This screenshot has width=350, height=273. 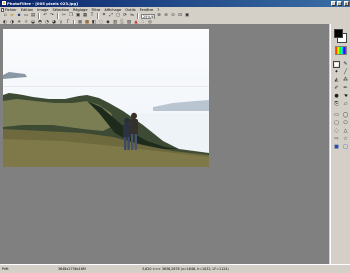 I want to click on chevron-down-icon: ▾, so click(x=152, y=16).